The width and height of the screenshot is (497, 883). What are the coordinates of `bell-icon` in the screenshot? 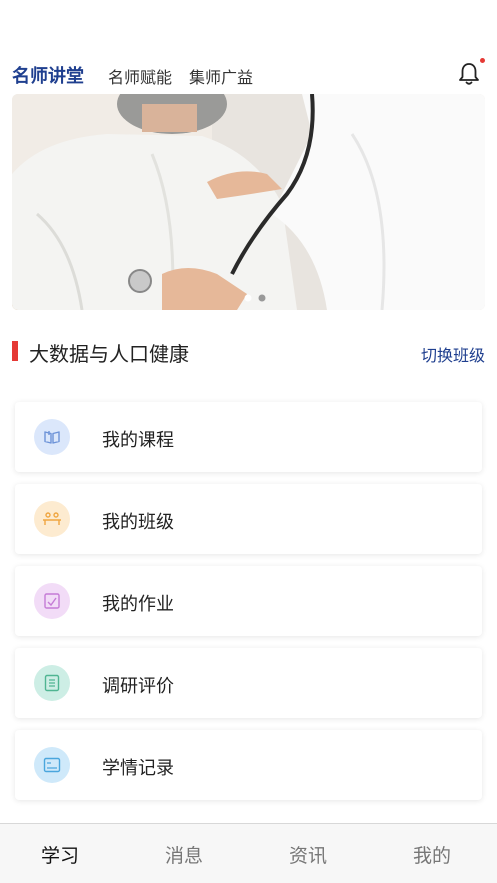 It's located at (469, 74).